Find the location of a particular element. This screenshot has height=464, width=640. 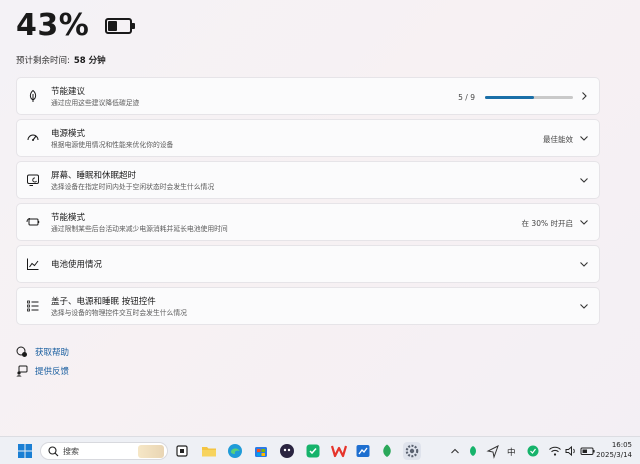

taskbar-search-box: 搜索 is located at coordinates (104, 451).